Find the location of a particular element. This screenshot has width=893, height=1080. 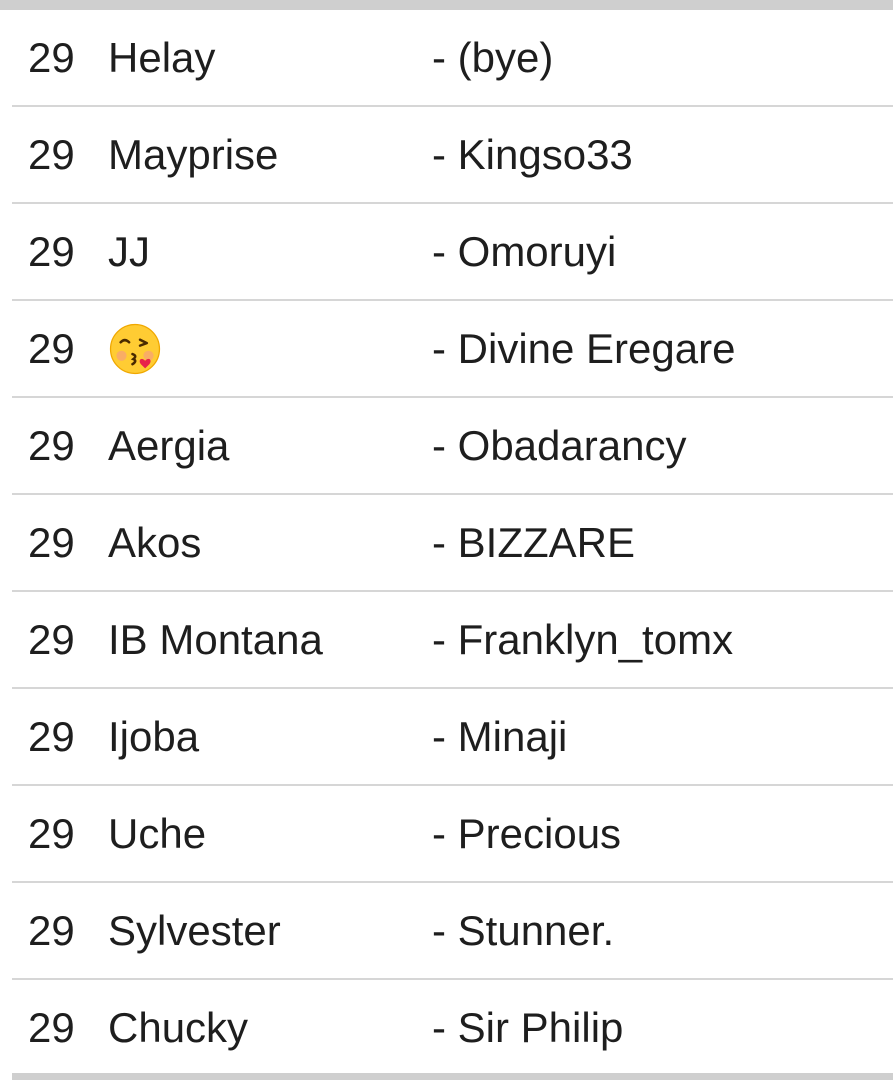

row-name-emoji is located at coordinates (135, 348).